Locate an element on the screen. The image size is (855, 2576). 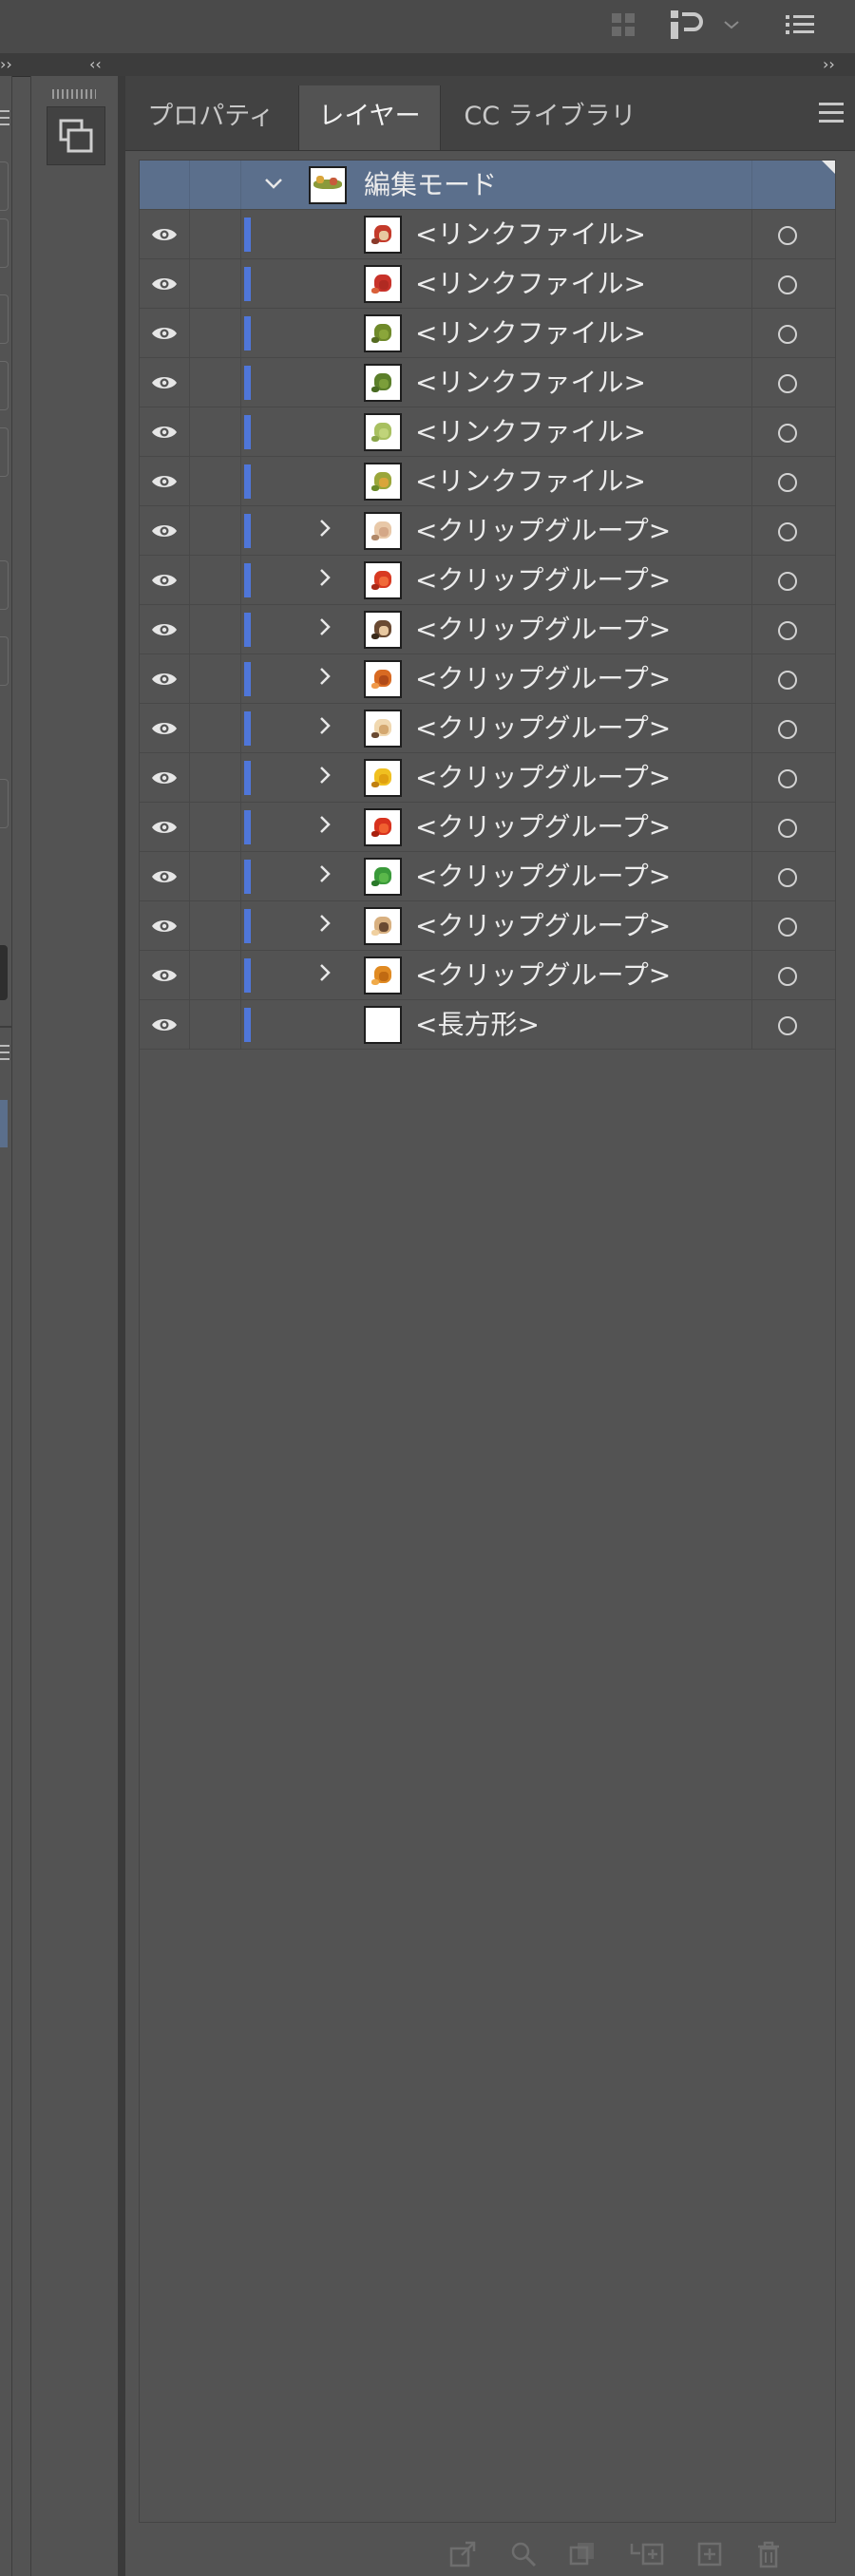
new-sublayer-icon is located at coordinates (648, 2554).